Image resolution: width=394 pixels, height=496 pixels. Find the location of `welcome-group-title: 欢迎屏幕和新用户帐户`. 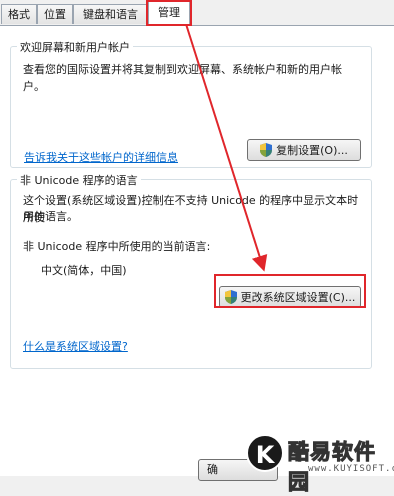

welcome-group-title: 欢迎屏幕和新用户帐户 is located at coordinates (75, 47).